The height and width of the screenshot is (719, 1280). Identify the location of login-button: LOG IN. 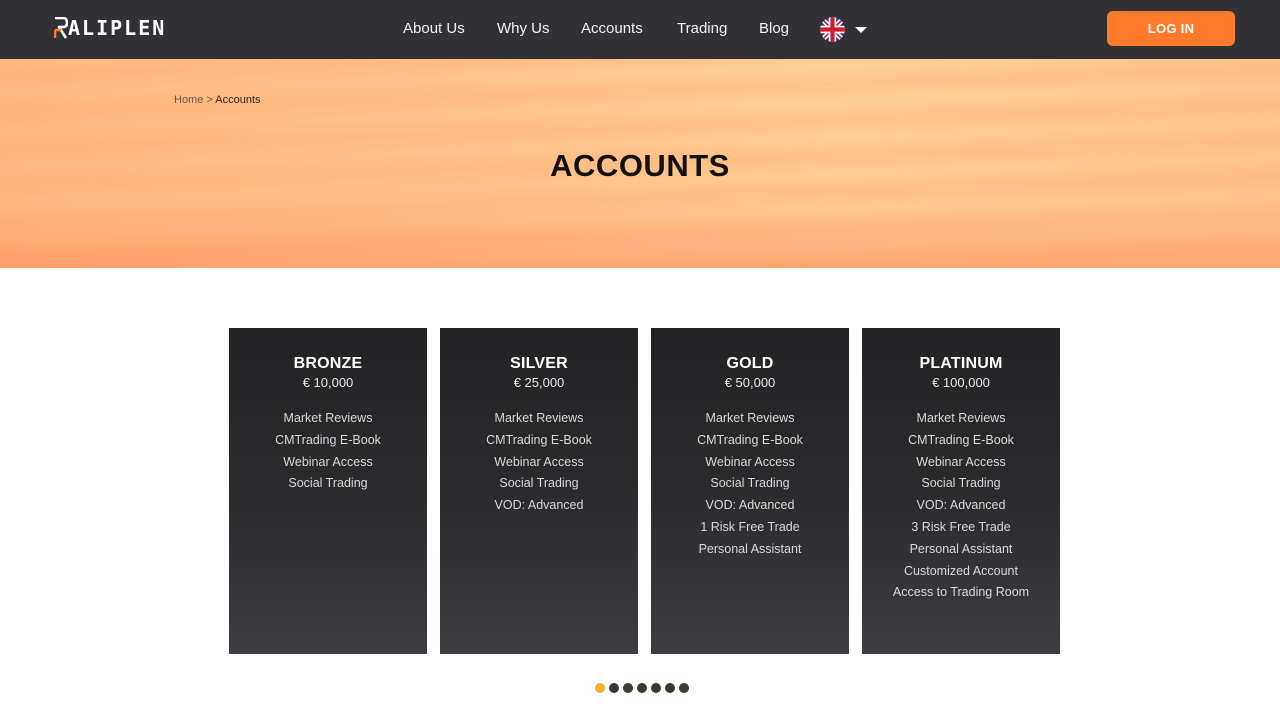
(1171, 28).